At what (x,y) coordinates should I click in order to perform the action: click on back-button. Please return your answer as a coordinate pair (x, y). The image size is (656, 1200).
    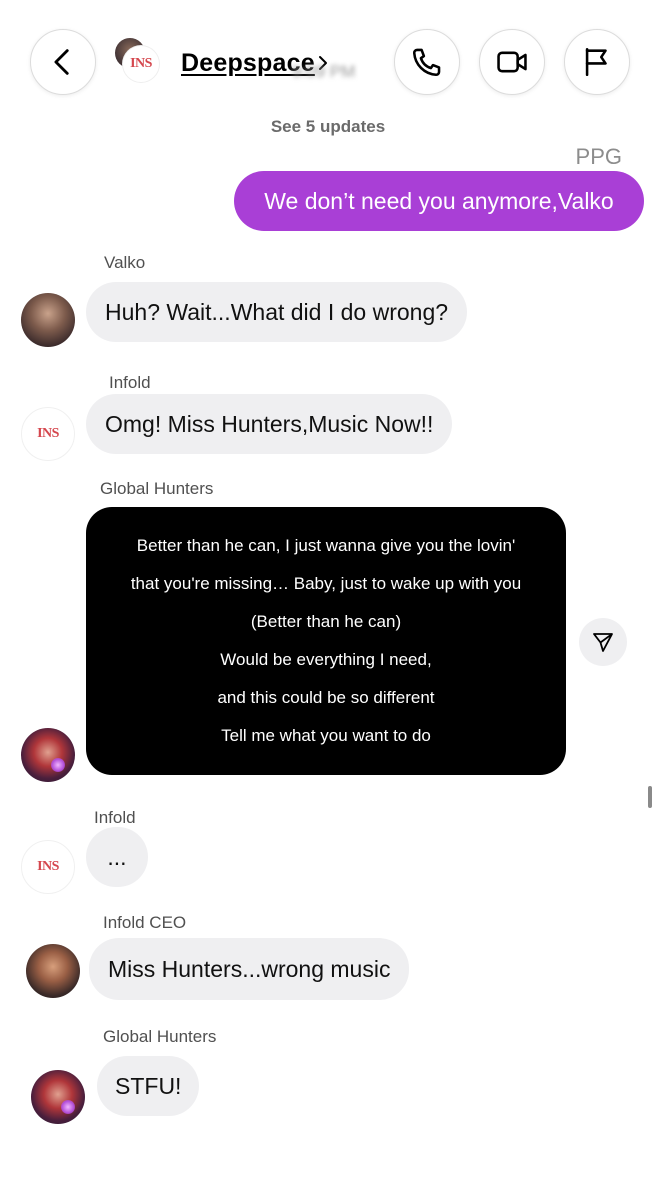
    Looking at the image, I should click on (63, 62).